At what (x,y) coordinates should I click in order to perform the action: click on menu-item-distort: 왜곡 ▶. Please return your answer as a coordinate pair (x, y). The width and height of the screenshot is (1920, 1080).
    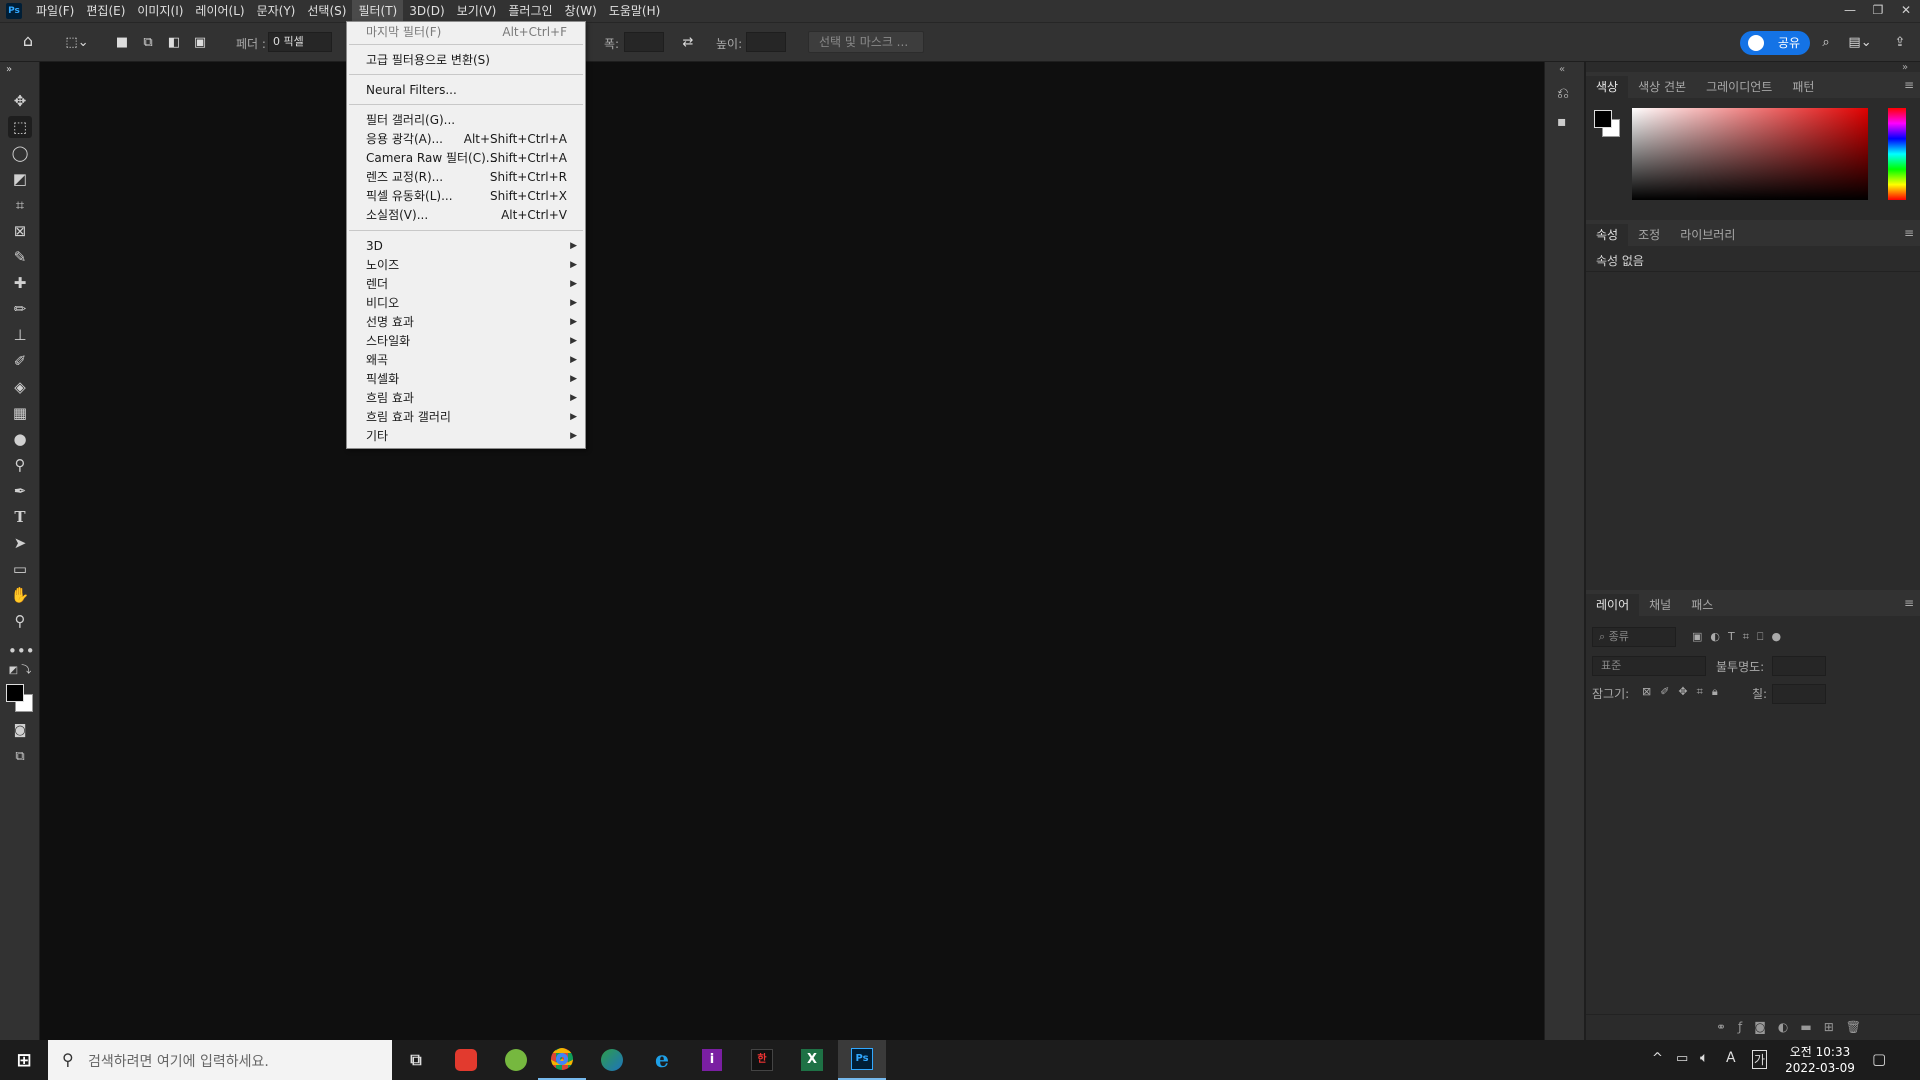
    Looking at the image, I should click on (466, 360).